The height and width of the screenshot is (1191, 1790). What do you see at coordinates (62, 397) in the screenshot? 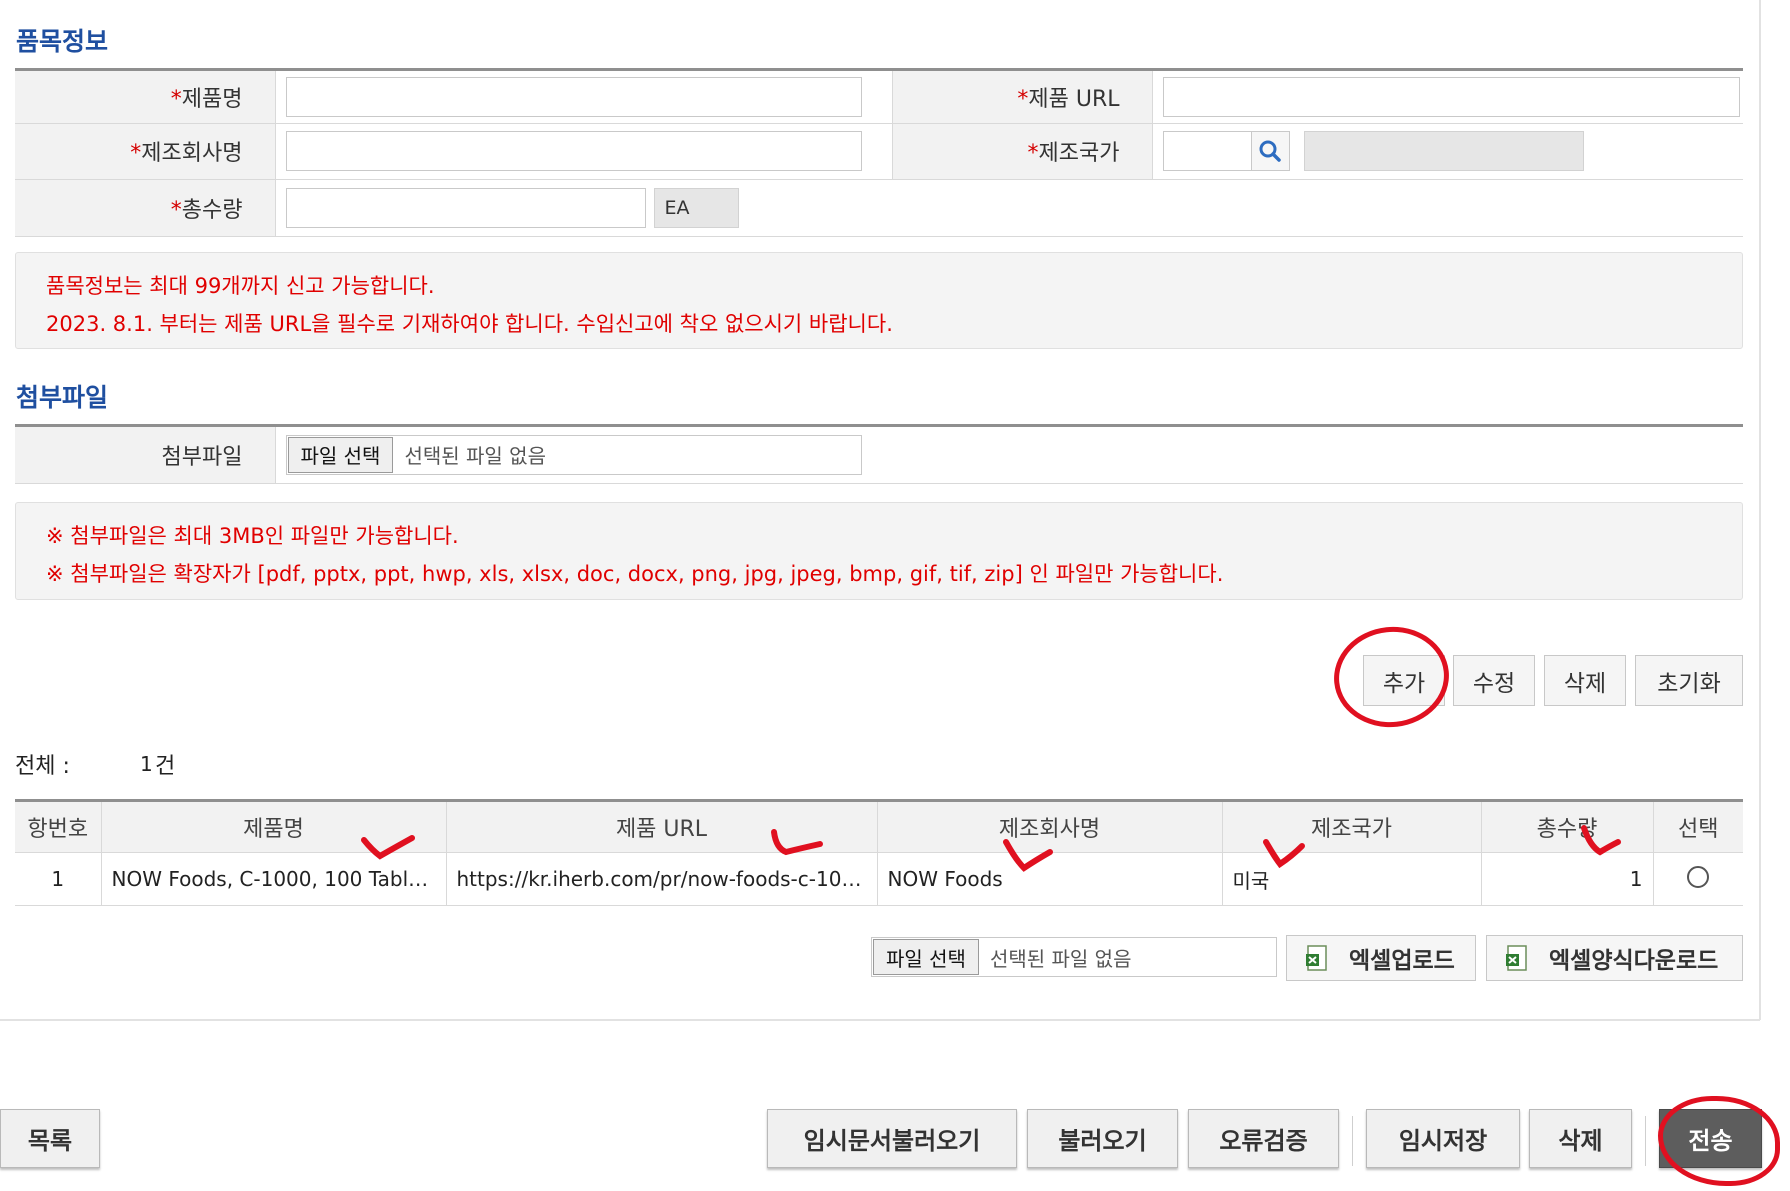
I see `attachment-section-title: 첨부파일` at bounding box center [62, 397].